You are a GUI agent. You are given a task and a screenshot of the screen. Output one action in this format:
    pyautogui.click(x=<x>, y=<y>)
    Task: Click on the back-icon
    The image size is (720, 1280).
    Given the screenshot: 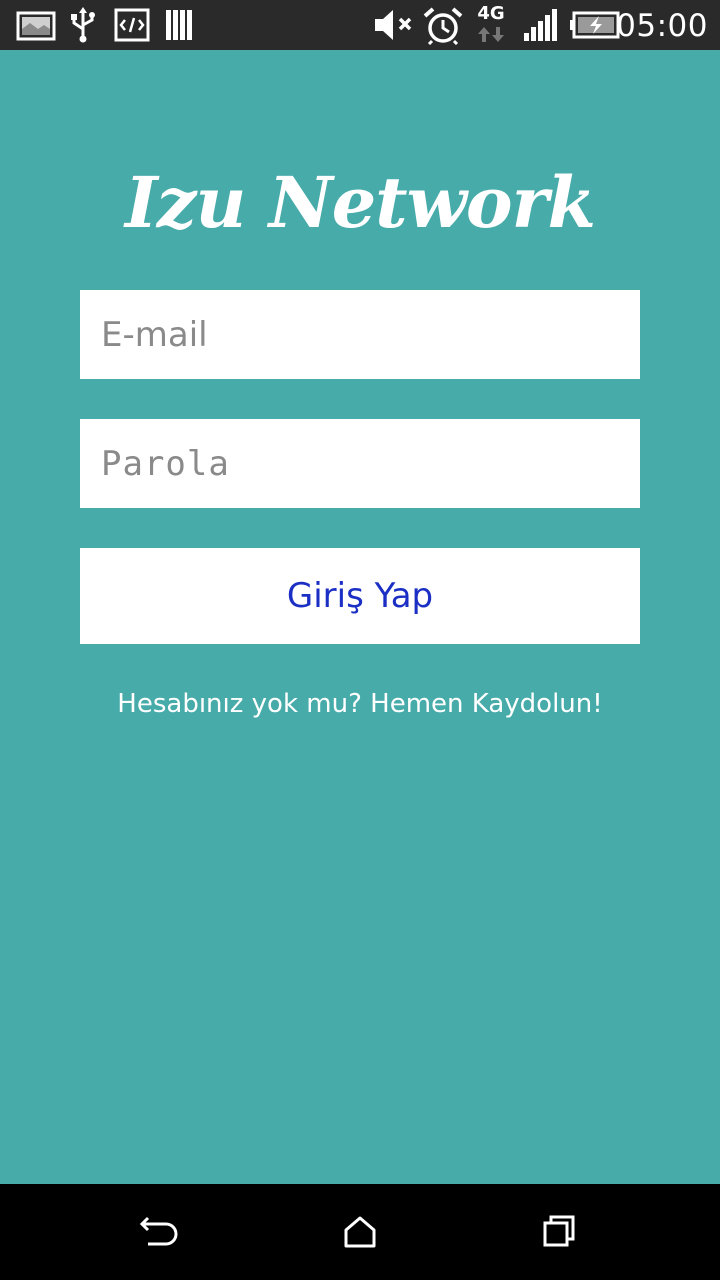 What is the action you would take?
    pyautogui.click(x=160, y=1232)
    